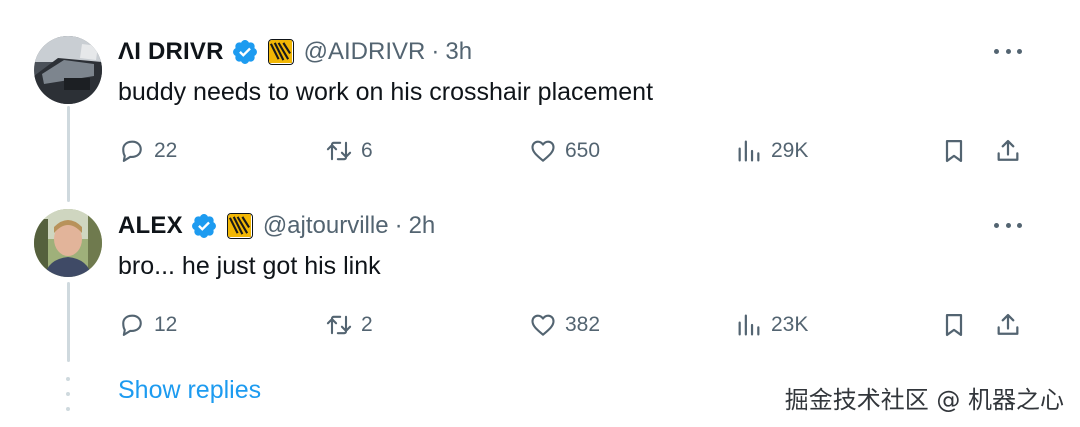 The image size is (1080, 427). Describe the element at coordinates (790, 324) in the screenshot. I see `views-count: 23K` at that location.